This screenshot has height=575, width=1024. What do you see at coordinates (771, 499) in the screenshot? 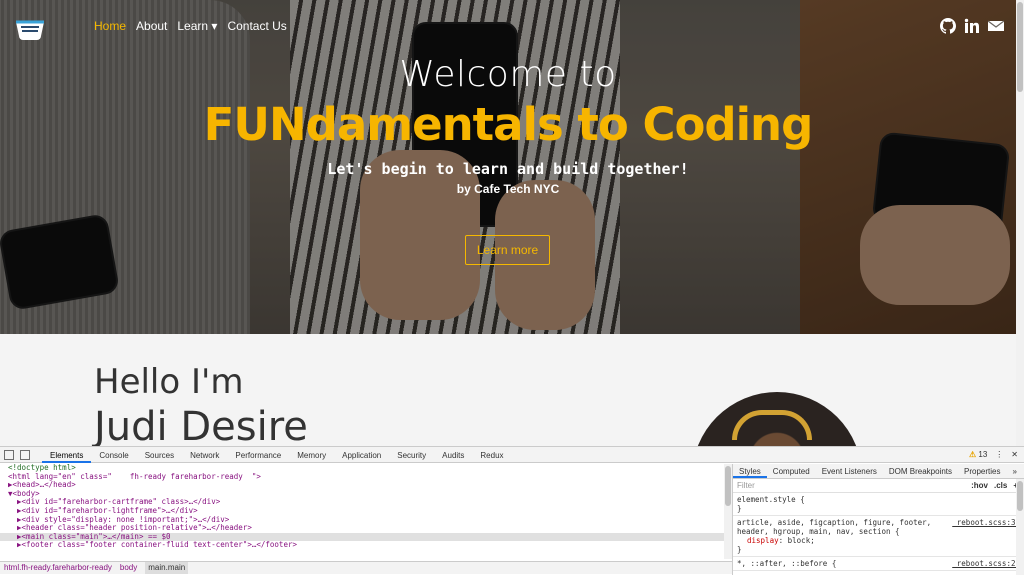
I see `rule-selector: element.style {` at bounding box center [771, 499].